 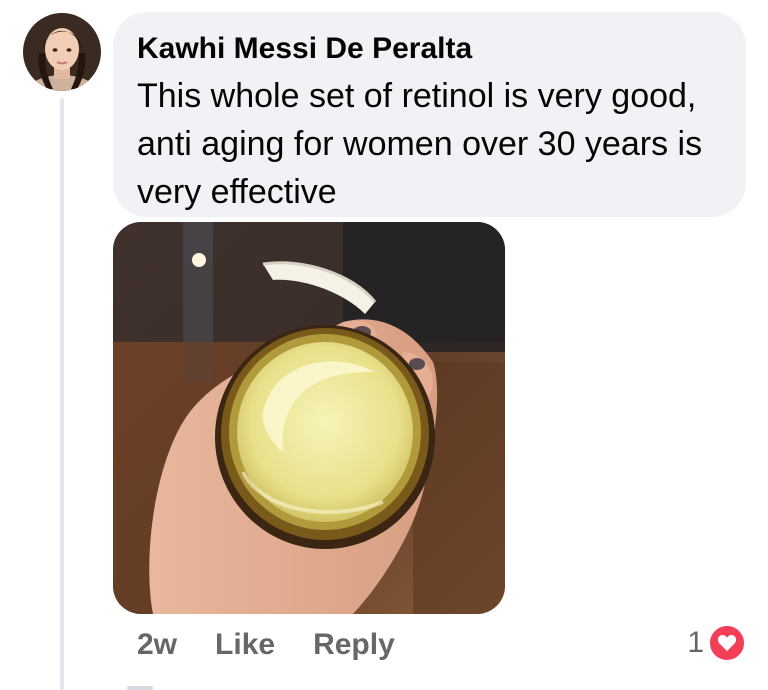 I want to click on comment-actions: 2w Like Reply, so click(x=285, y=645).